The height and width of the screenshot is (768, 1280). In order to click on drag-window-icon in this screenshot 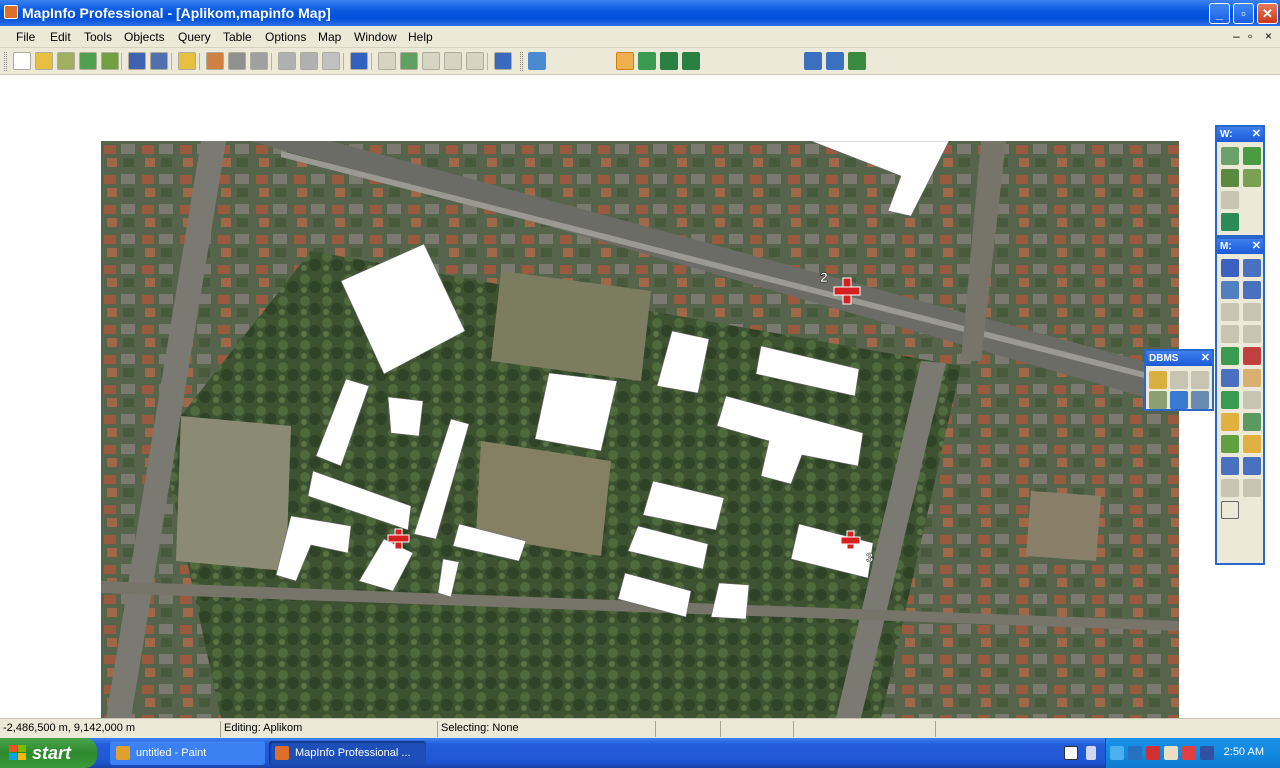, I will do `click(1252, 422)`.